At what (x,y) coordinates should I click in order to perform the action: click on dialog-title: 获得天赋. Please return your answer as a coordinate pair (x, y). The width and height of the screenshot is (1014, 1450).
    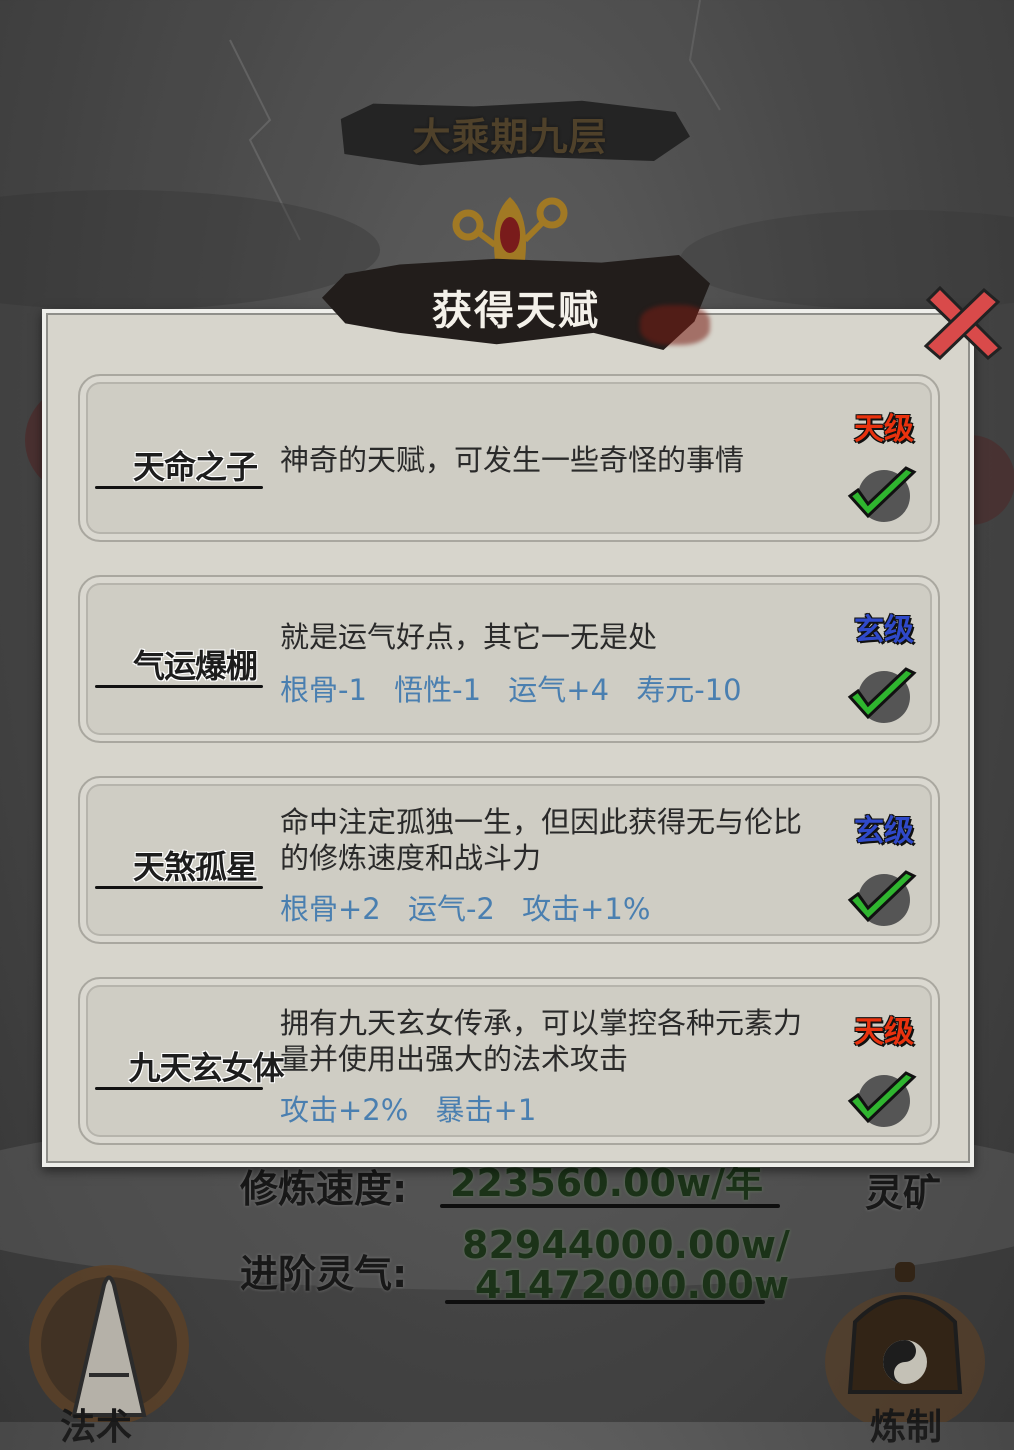
    Looking at the image, I should click on (516, 311).